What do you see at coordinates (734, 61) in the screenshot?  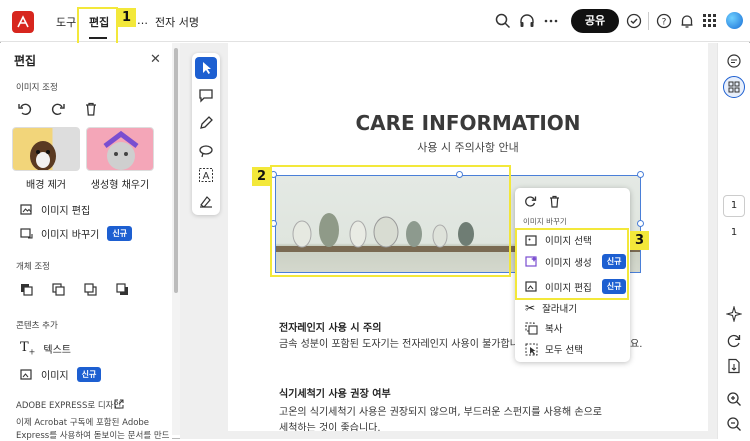 I see `comments-panel-icon` at bounding box center [734, 61].